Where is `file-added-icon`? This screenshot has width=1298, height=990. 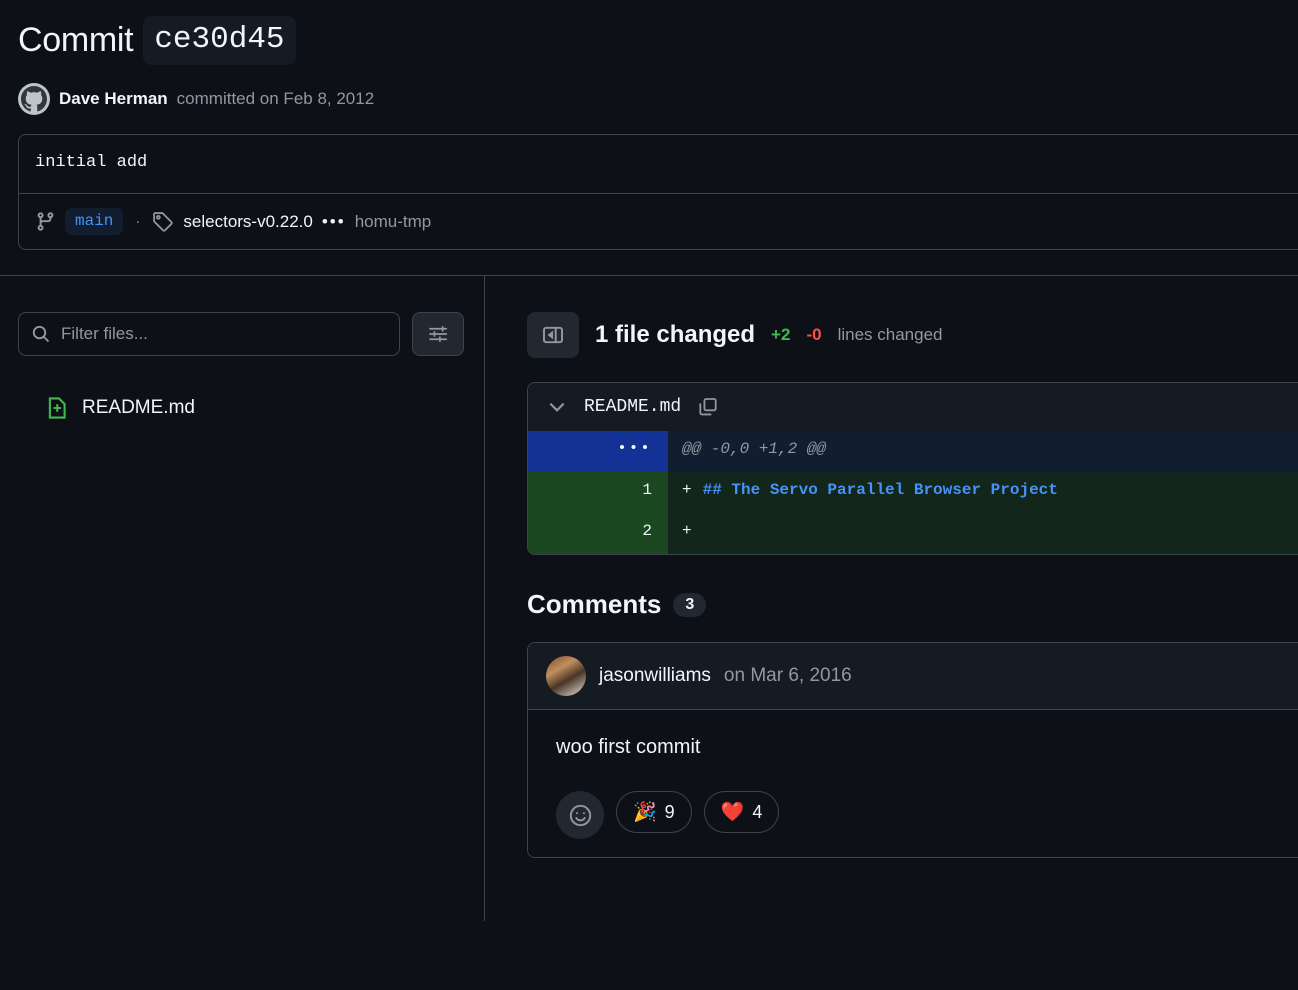
file-added-icon is located at coordinates (58, 408).